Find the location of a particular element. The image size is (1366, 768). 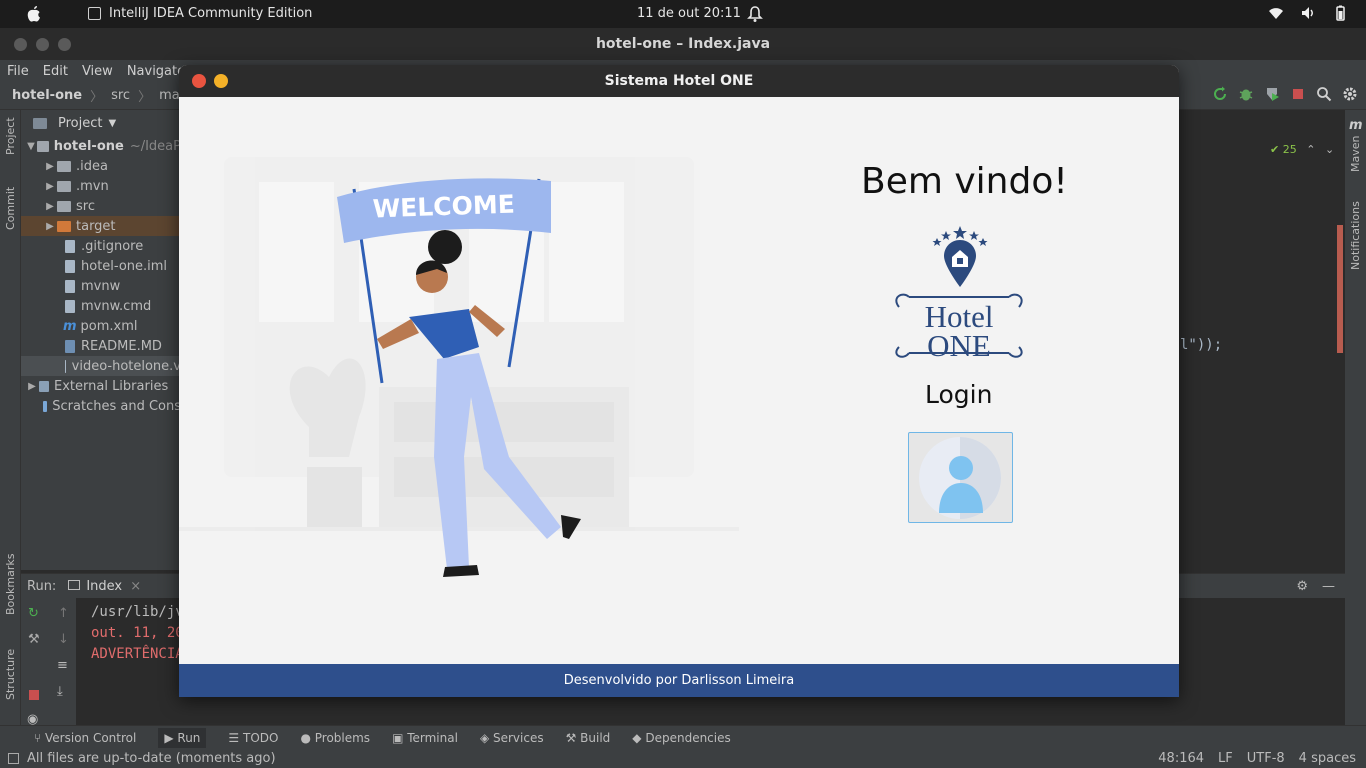

ide-maximize-button is located at coordinates (64, 44).